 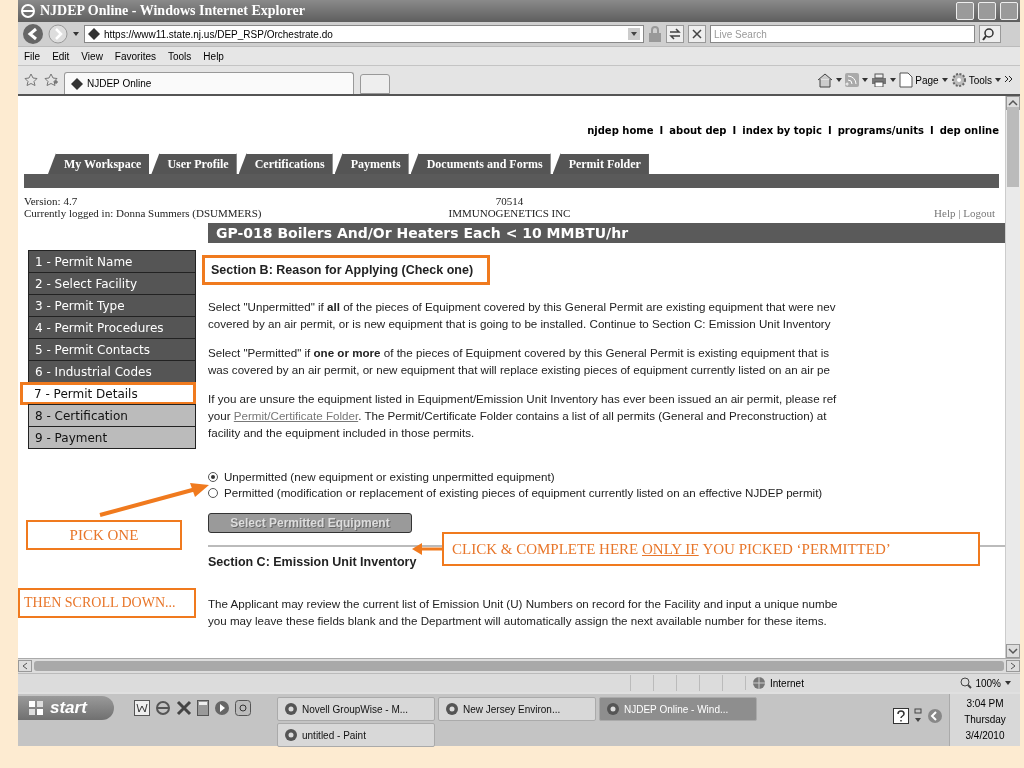 I want to click on menu-item: Tools, so click(x=180, y=56).